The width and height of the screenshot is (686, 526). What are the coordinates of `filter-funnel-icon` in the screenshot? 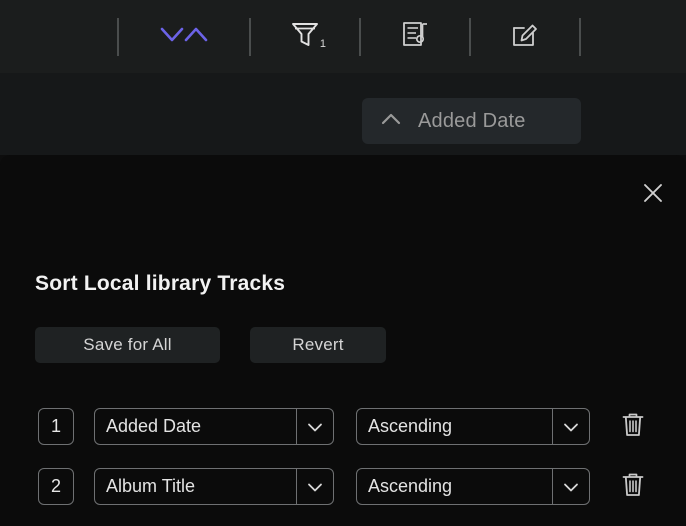 It's located at (305, 36).